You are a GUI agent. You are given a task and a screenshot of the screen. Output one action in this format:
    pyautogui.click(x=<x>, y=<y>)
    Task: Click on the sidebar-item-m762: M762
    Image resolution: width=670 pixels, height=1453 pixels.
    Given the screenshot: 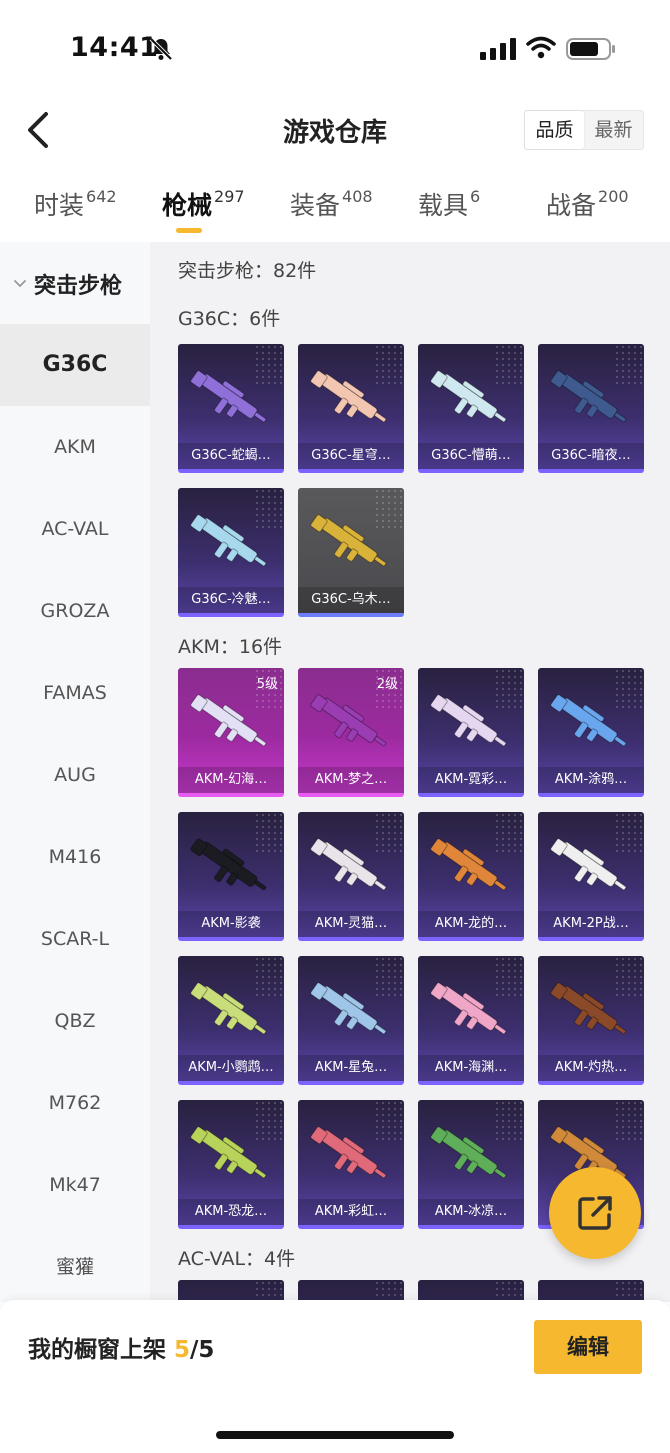 What is the action you would take?
    pyautogui.click(x=75, y=1103)
    